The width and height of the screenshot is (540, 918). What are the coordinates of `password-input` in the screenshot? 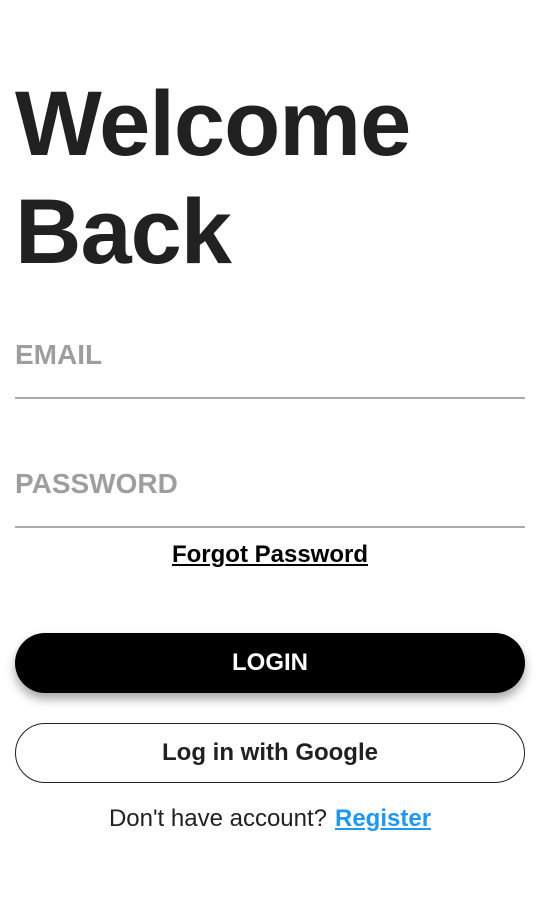 It's located at (270, 497).